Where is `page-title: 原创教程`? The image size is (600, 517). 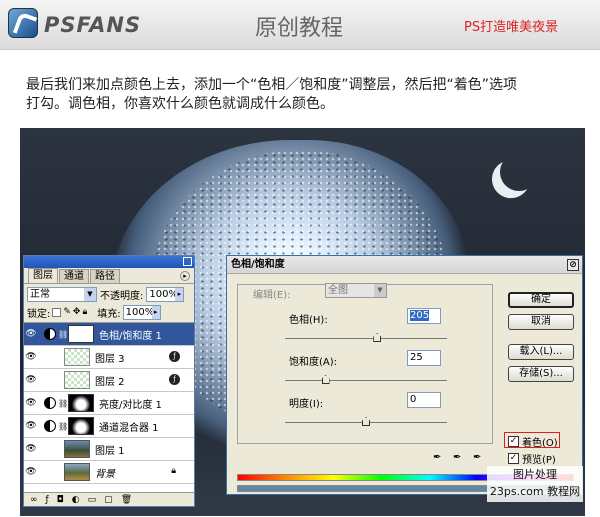
page-title: 原创教程 is located at coordinates (299, 28).